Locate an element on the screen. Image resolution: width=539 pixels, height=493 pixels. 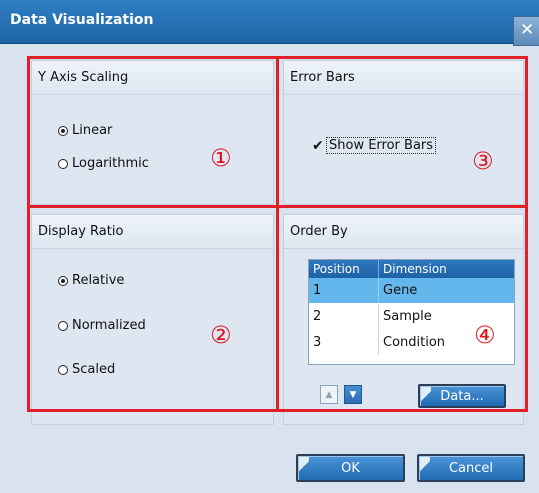
close-button: ✕ is located at coordinates (526, 31).